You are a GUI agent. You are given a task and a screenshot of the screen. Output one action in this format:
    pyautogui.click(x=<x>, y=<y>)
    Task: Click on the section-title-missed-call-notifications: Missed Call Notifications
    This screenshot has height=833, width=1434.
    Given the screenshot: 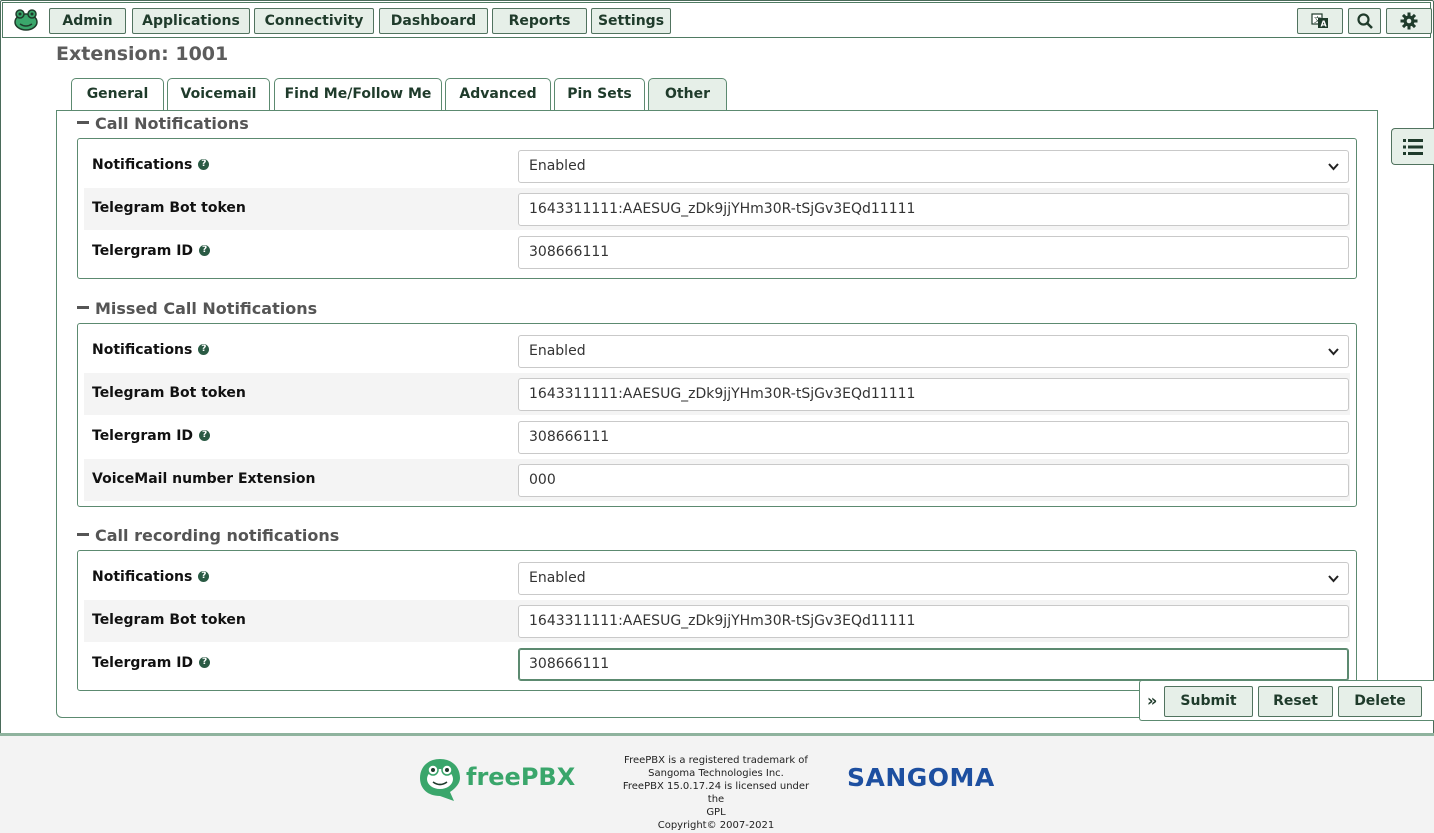 What is the action you would take?
    pyautogui.click(x=197, y=308)
    